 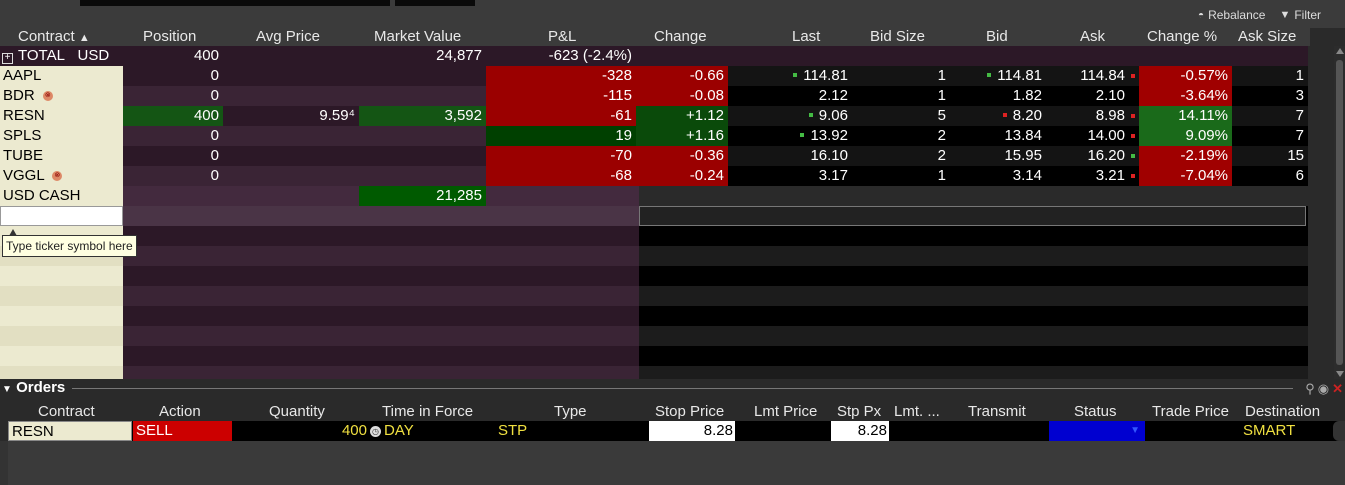 I want to click on row-change: -0.24, so click(x=682, y=176).